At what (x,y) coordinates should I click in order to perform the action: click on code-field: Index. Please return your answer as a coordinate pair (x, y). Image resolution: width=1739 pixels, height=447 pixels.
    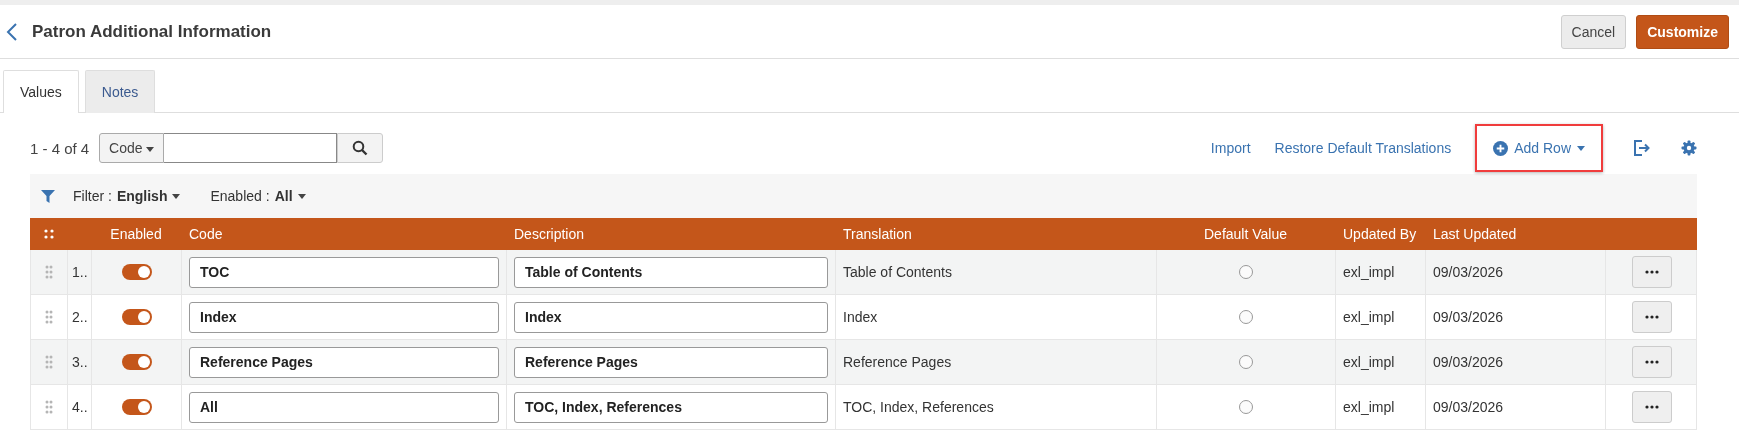
    Looking at the image, I should click on (344, 317).